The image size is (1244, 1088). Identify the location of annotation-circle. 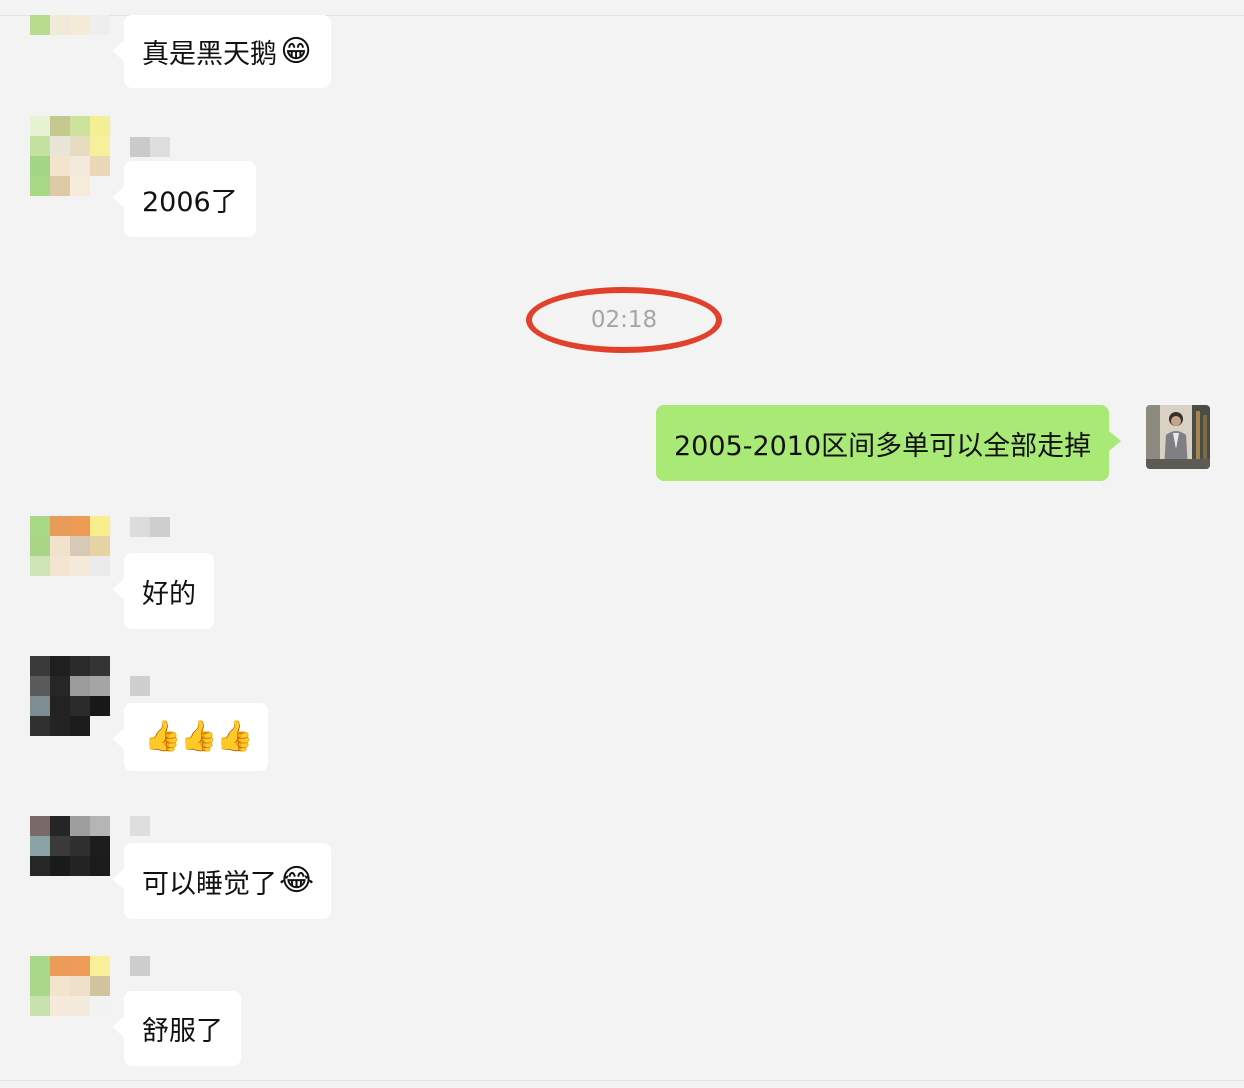
(624, 320).